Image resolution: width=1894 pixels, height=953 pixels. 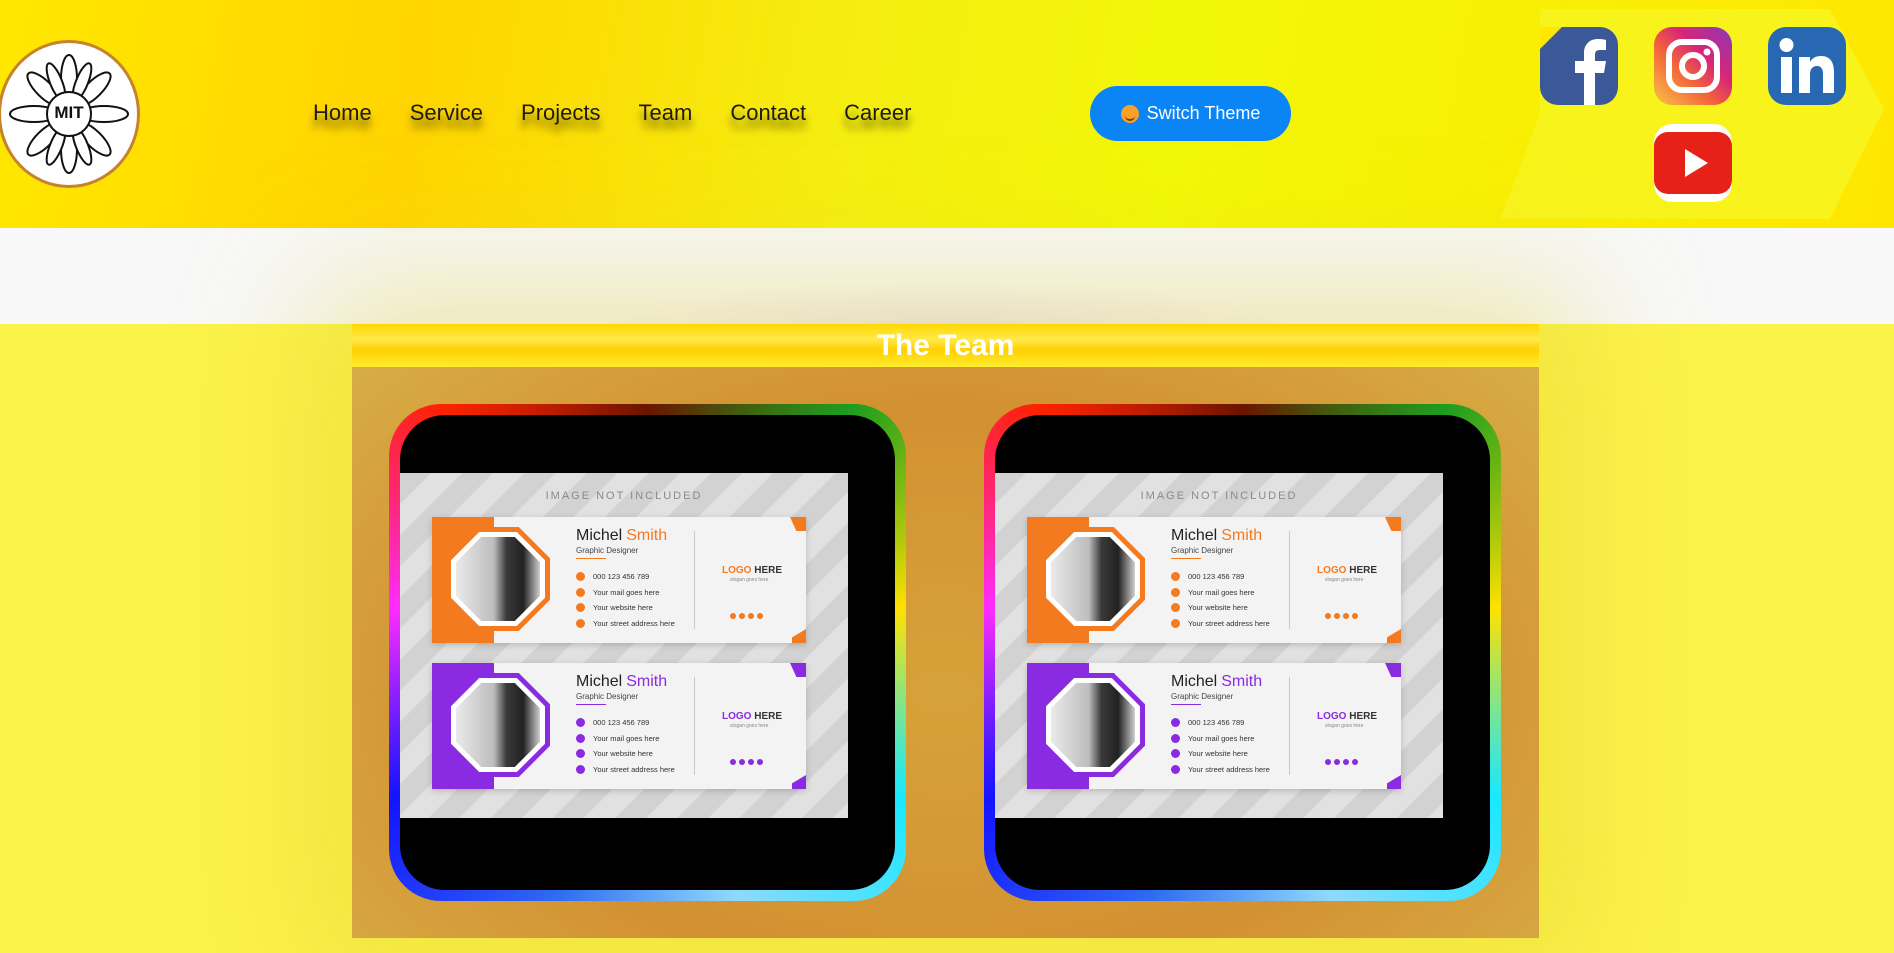 What do you see at coordinates (446, 113) in the screenshot?
I see `nav-service: Service` at bounding box center [446, 113].